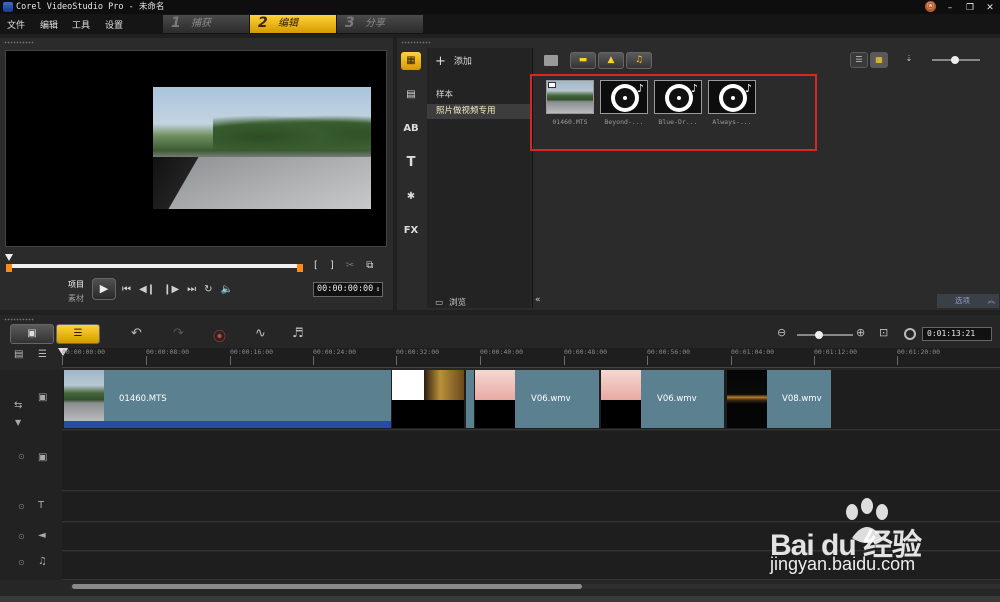 The width and height of the screenshot is (1000, 602). I want to click on track-manager-icon: ▤, so click(18, 354).